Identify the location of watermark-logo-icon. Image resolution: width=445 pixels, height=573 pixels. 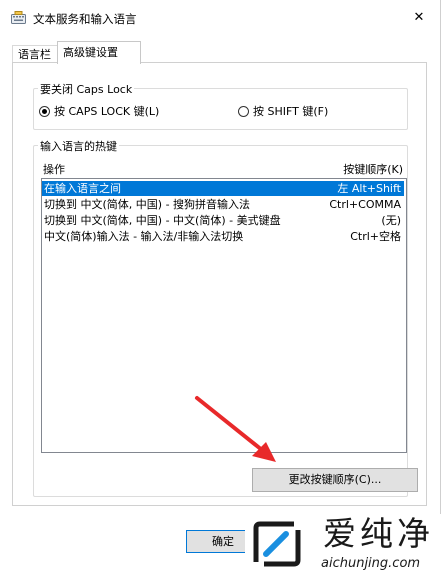
(277, 544).